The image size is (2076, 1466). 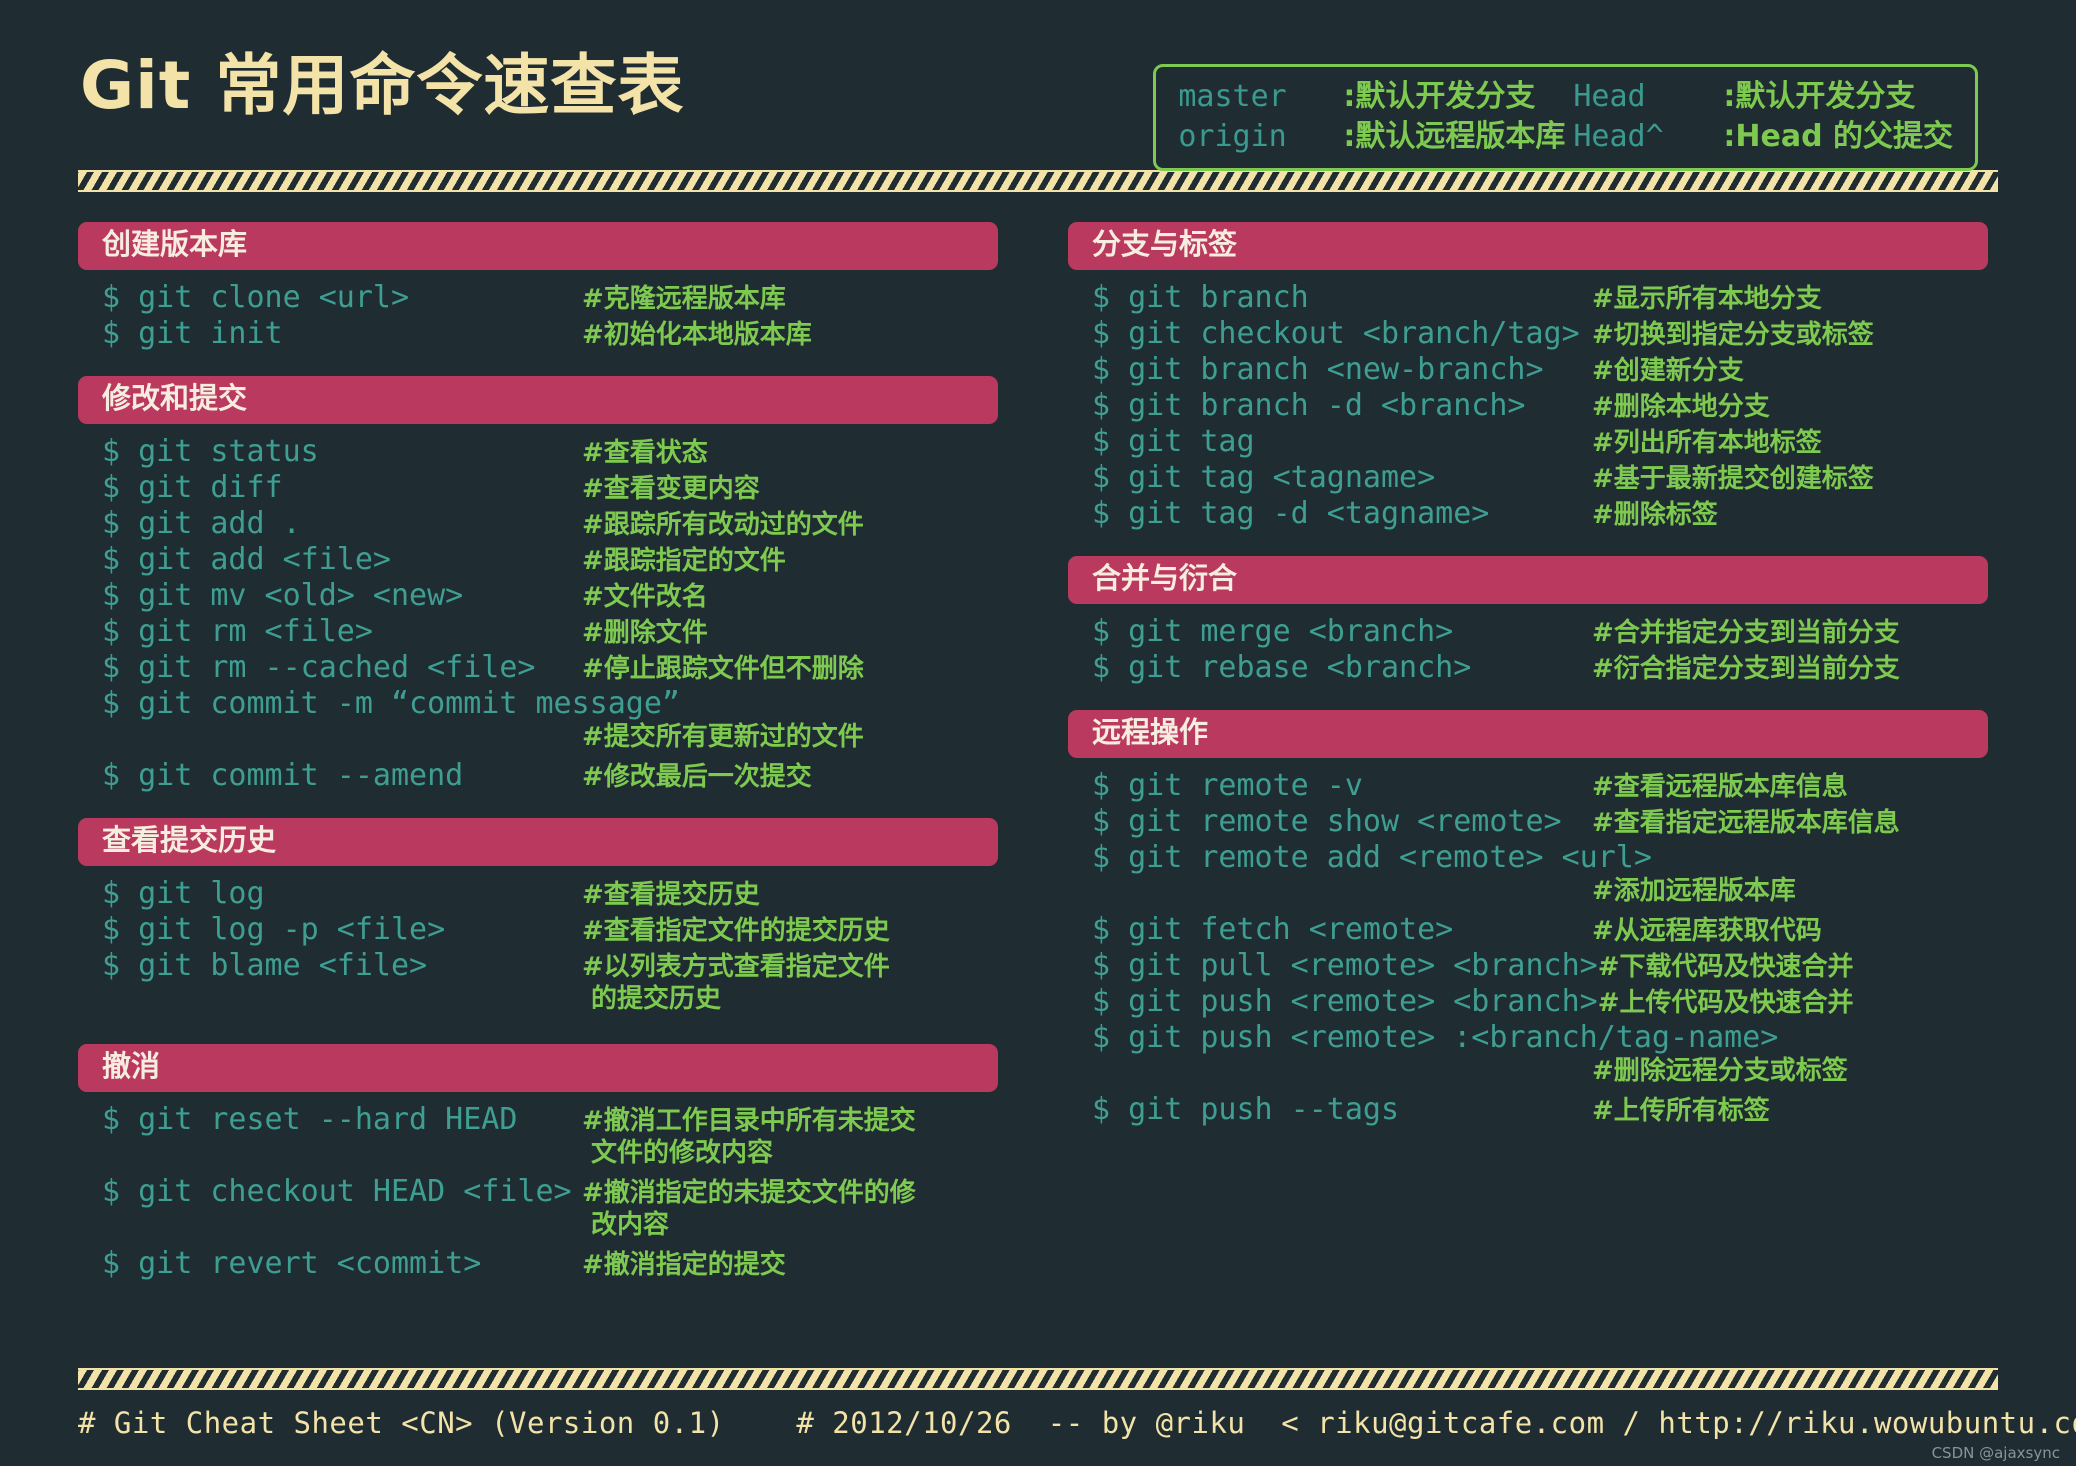 What do you see at coordinates (1707, 930) in the screenshot?
I see `command-note: #从远程库获取代码` at bounding box center [1707, 930].